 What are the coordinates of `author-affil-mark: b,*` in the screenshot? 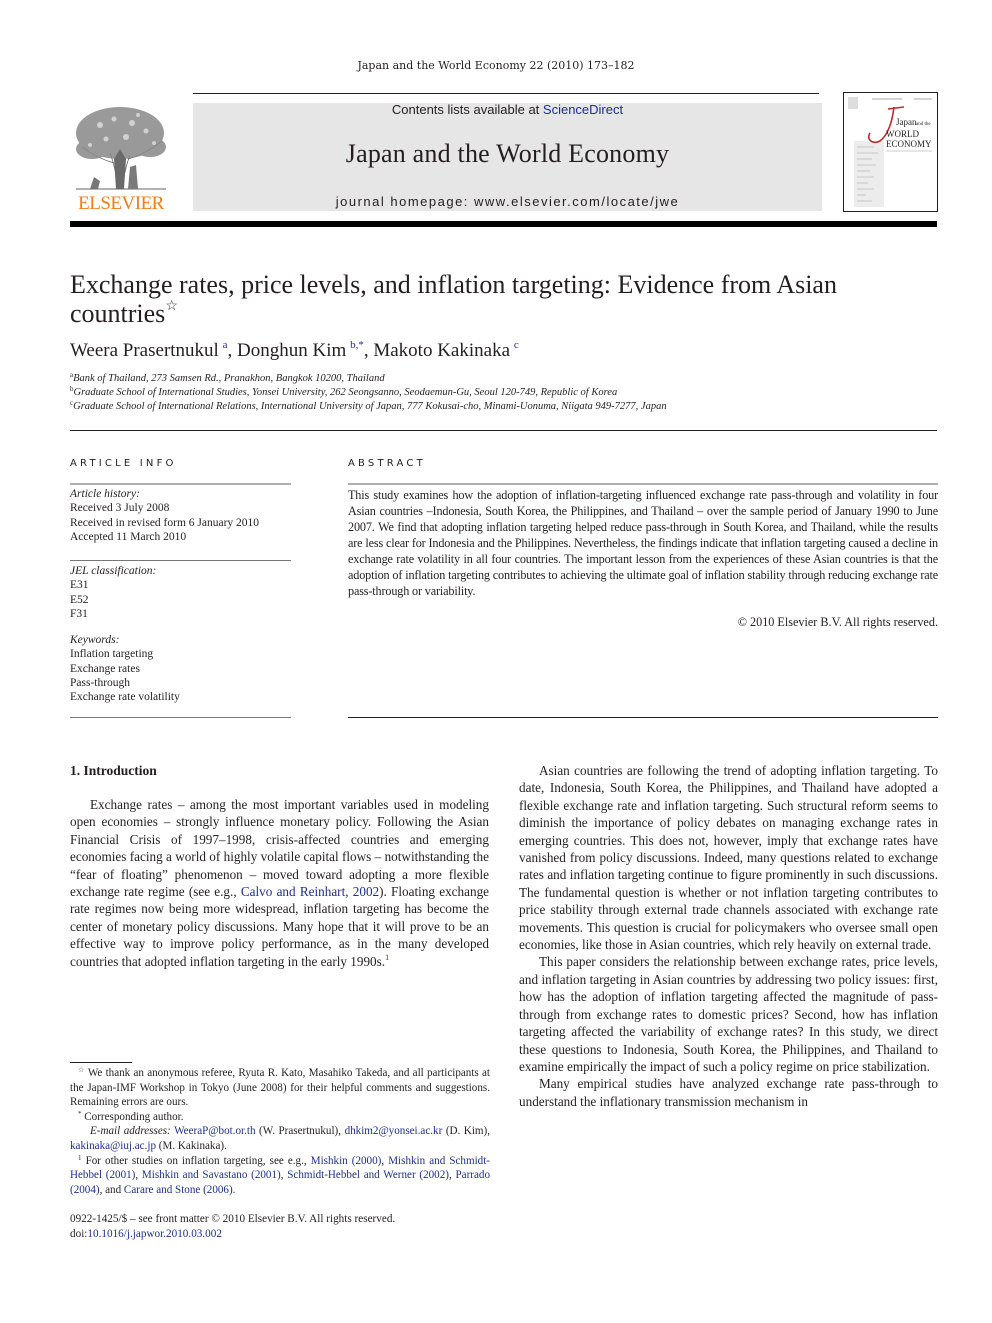 It's located at (357, 345).